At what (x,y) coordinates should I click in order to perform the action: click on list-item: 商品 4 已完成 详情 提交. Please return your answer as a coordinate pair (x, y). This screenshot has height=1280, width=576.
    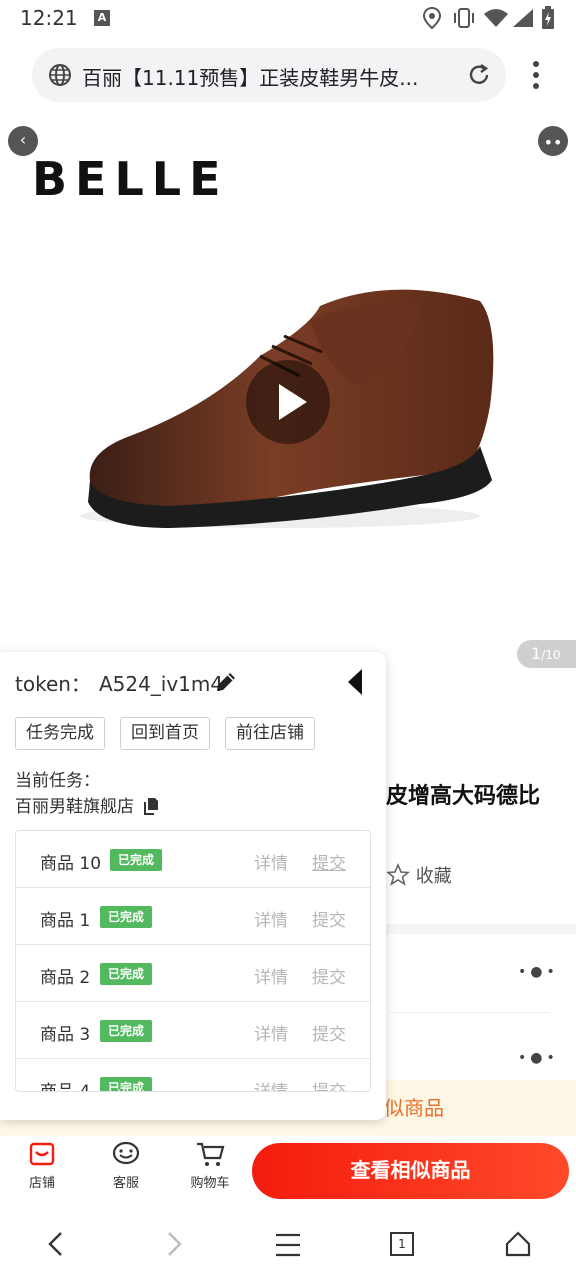
    Looking at the image, I should click on (193, 1075).